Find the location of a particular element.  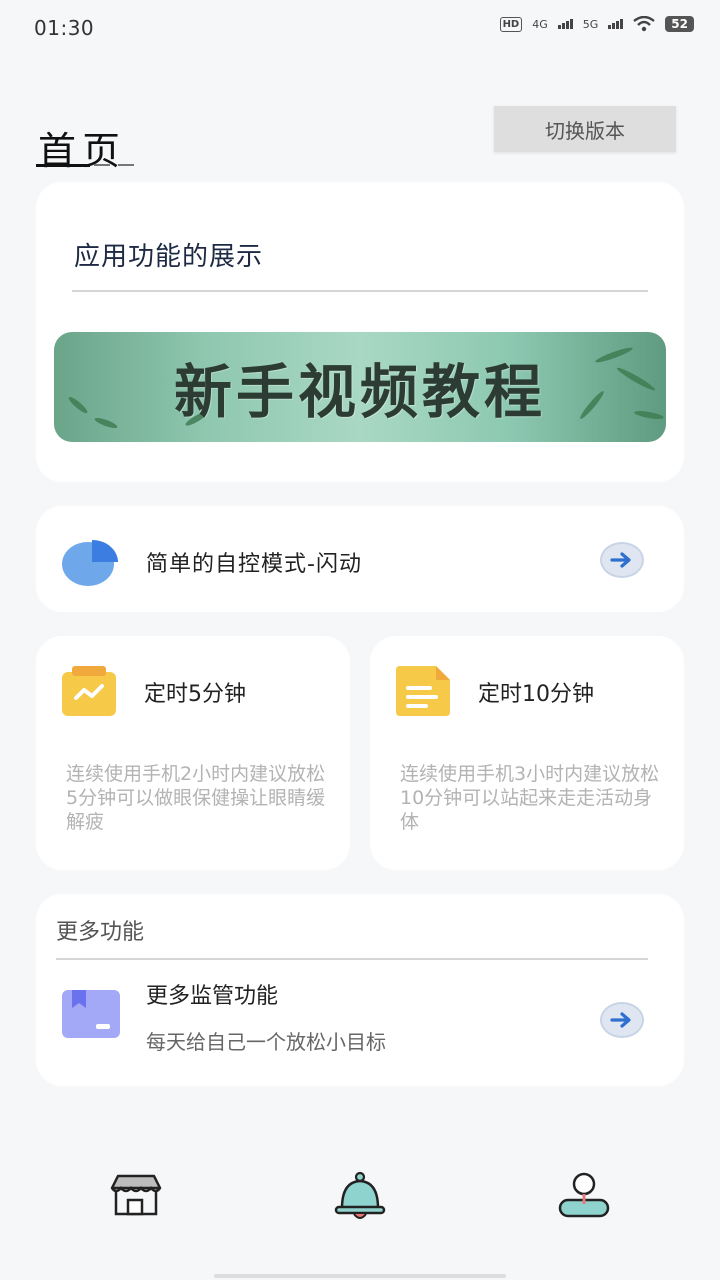

network-5g-label: 5G is located at coordinates (590, 24).